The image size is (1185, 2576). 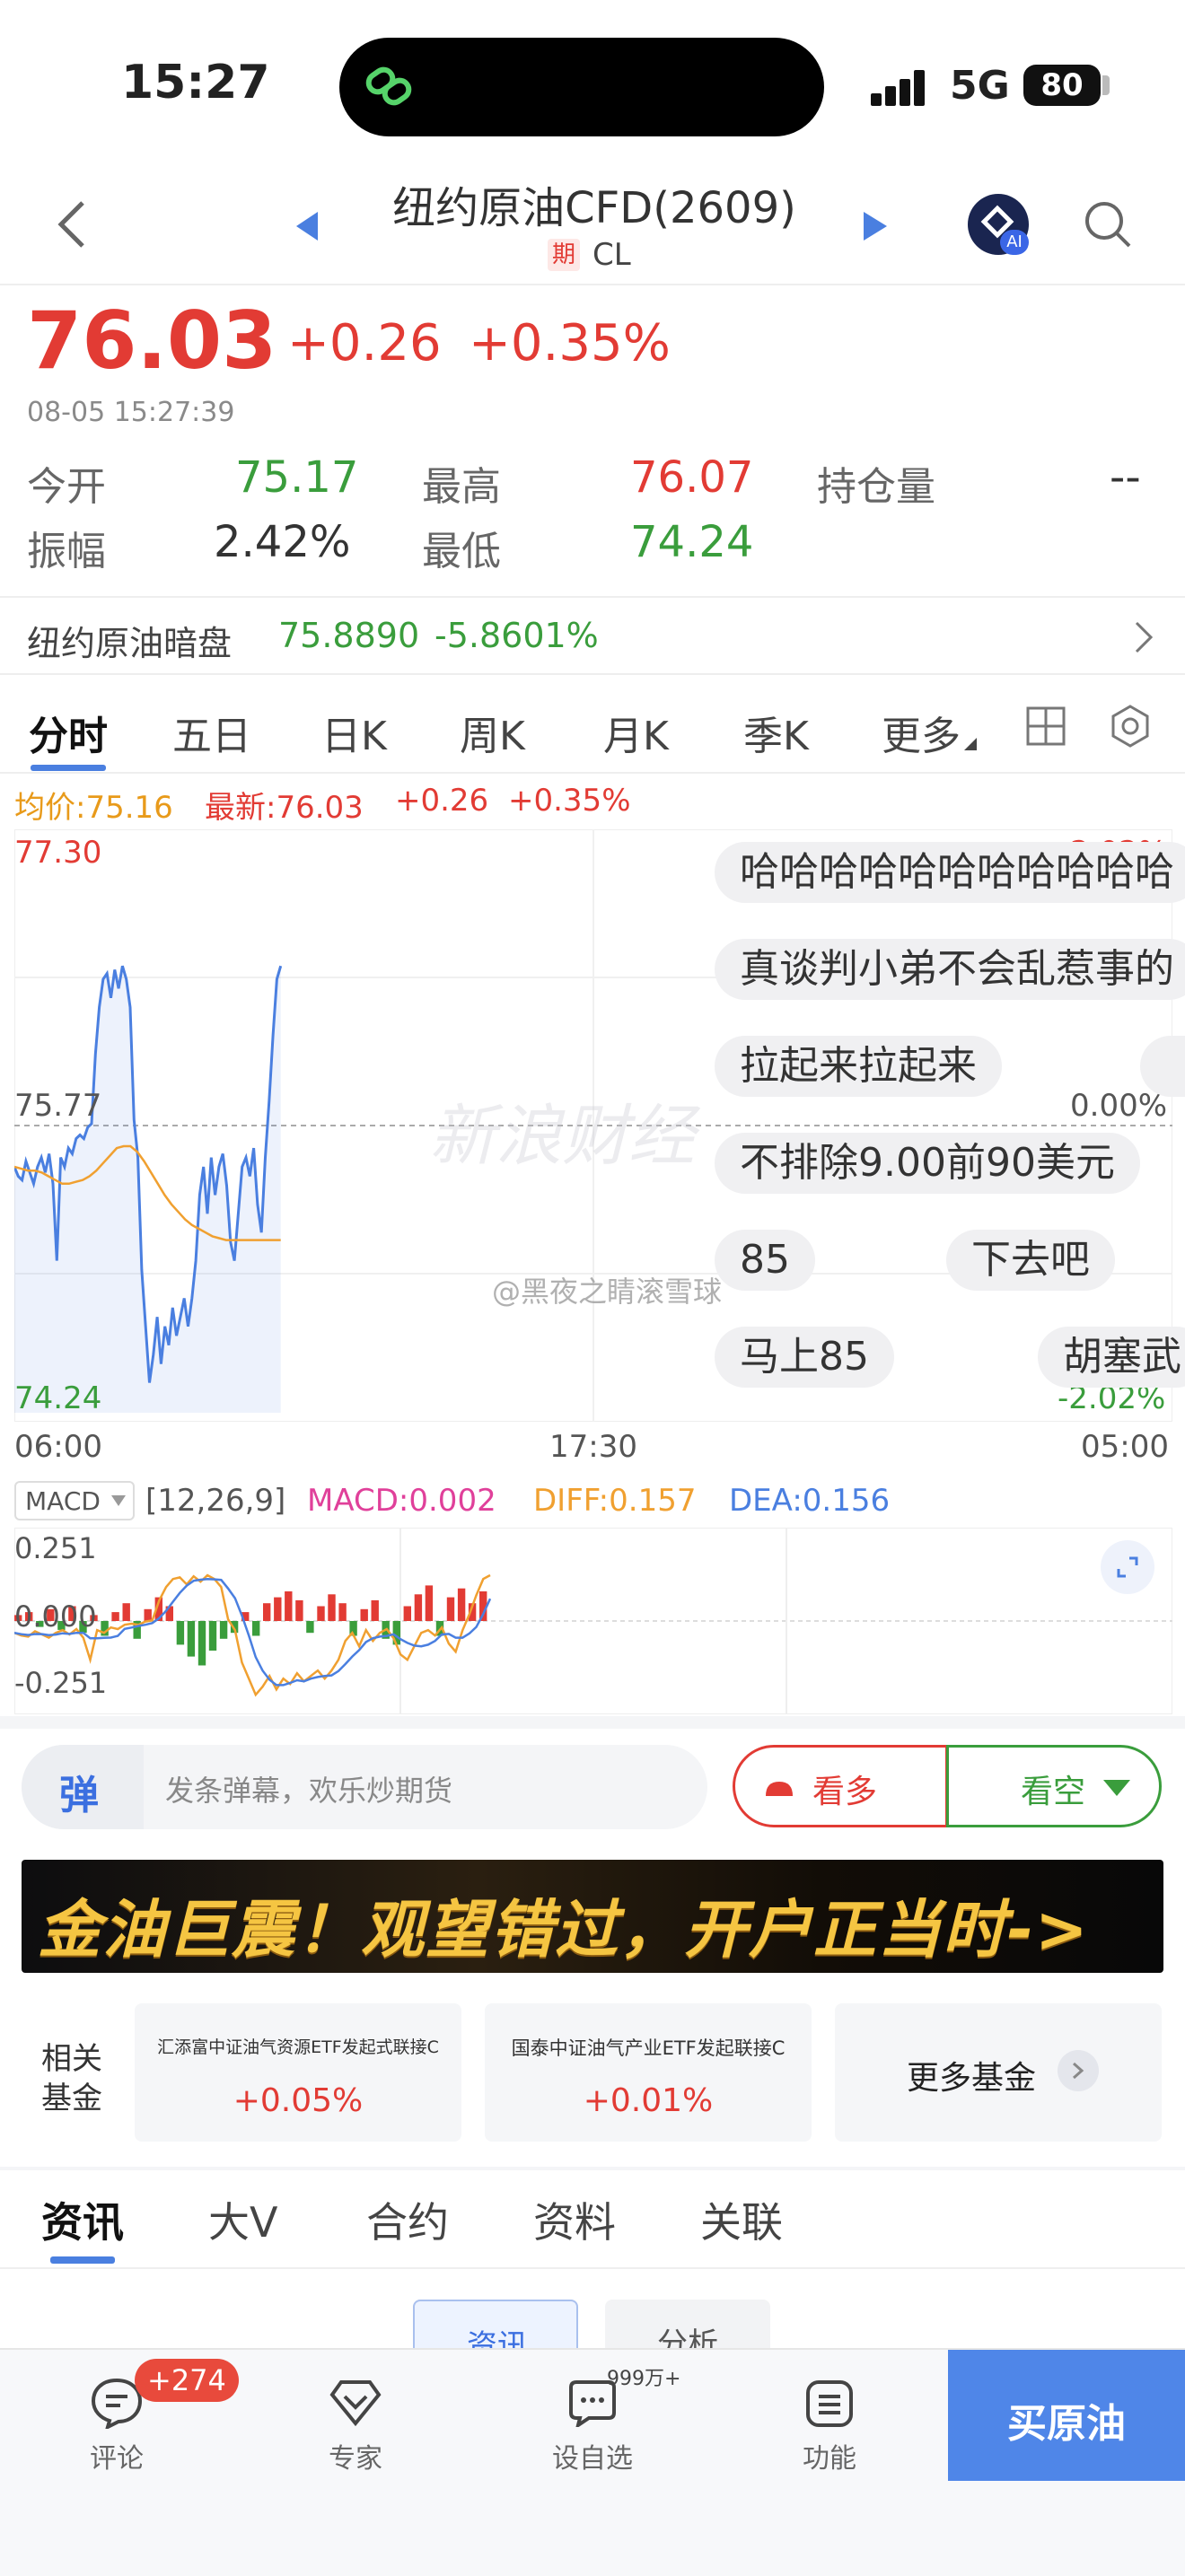 What do you see at coordinates (569, 801) in the screenshot?
I see `chart-change-pct: +0.35%` at bounding box center [569, 801].